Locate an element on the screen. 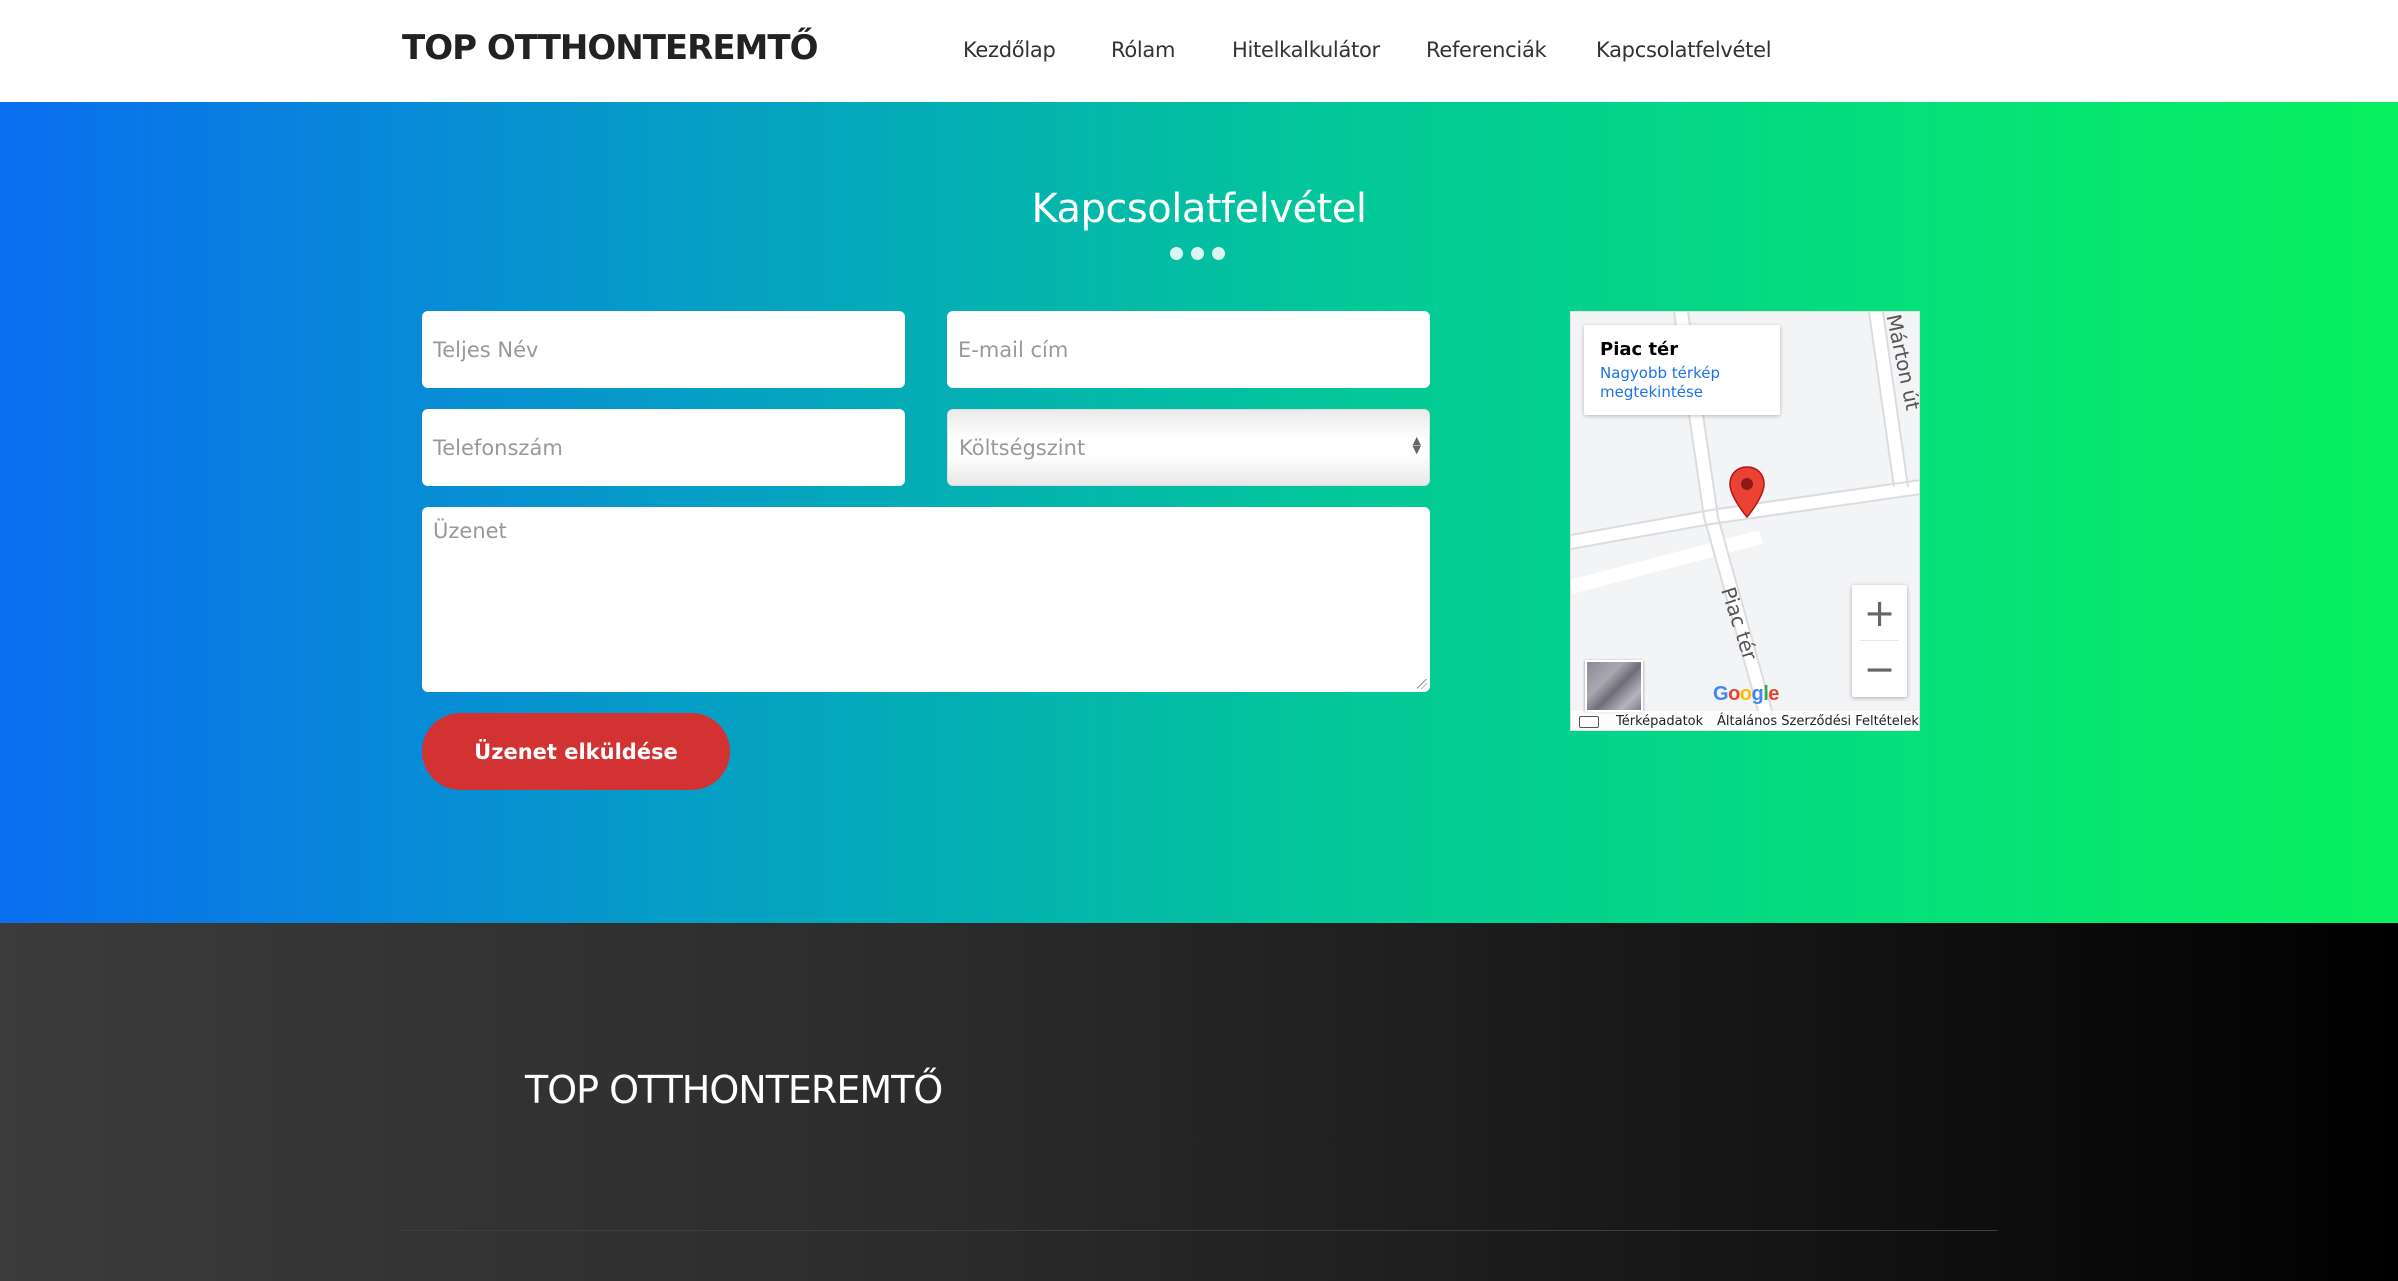  map-data-link: Térképadatok is located at coordinates (1659, 721).